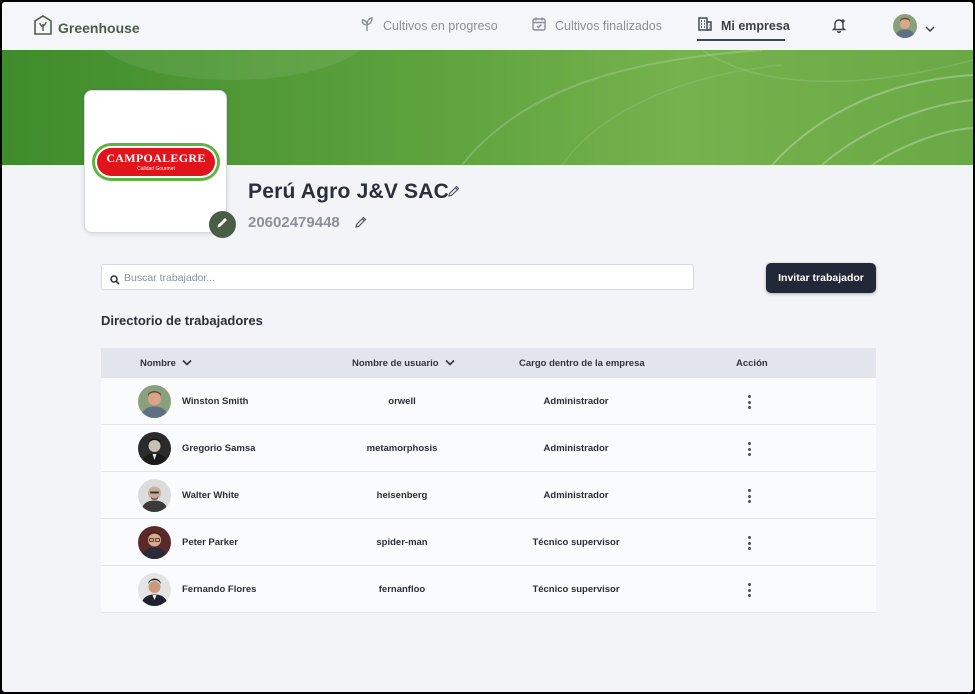 This screenshot has height=694, width=975. What do you see at coordinates (43, 27) in the screenshot?
I see `greenhouse-icon` at bounding box center [43, 27].